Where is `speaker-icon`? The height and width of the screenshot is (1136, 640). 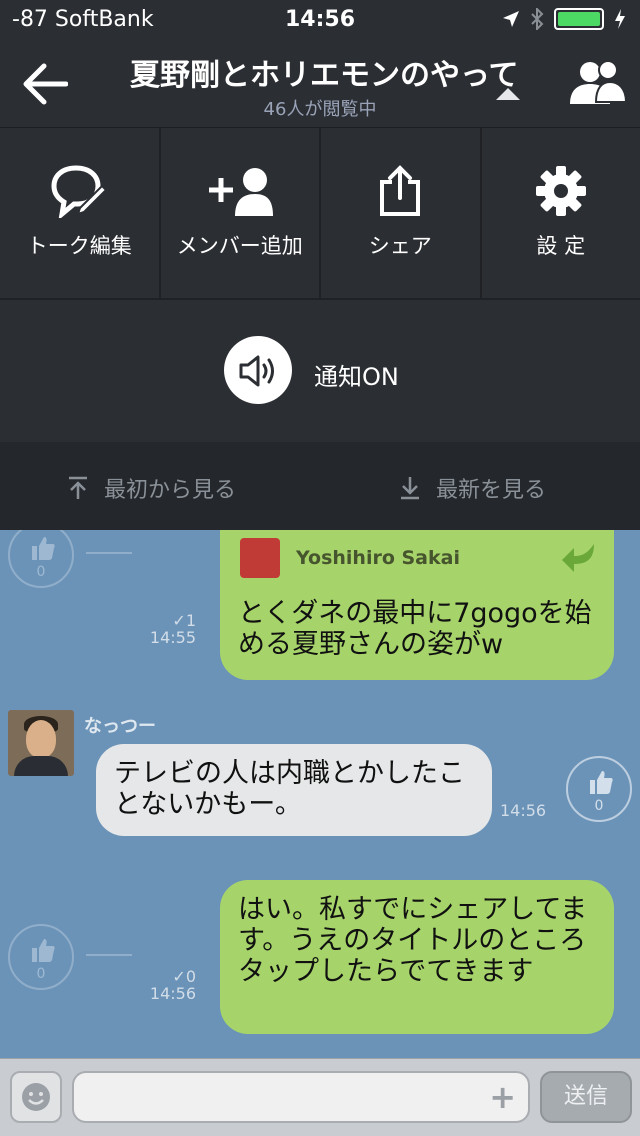 speaker-icon is located at coordinates (256, 371).